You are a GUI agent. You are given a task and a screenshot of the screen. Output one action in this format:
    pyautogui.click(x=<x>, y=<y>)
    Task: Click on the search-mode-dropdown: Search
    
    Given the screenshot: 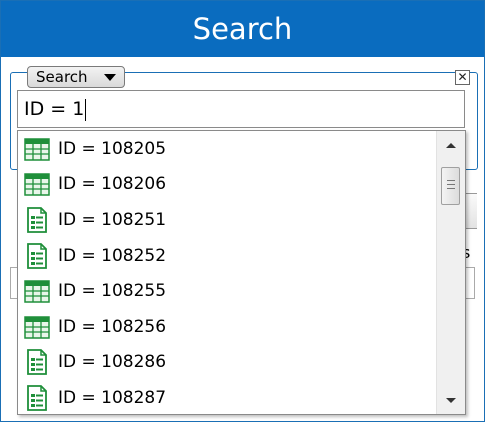 What is the action you would take?
    pyautogui.click(x=76, y=77)
    